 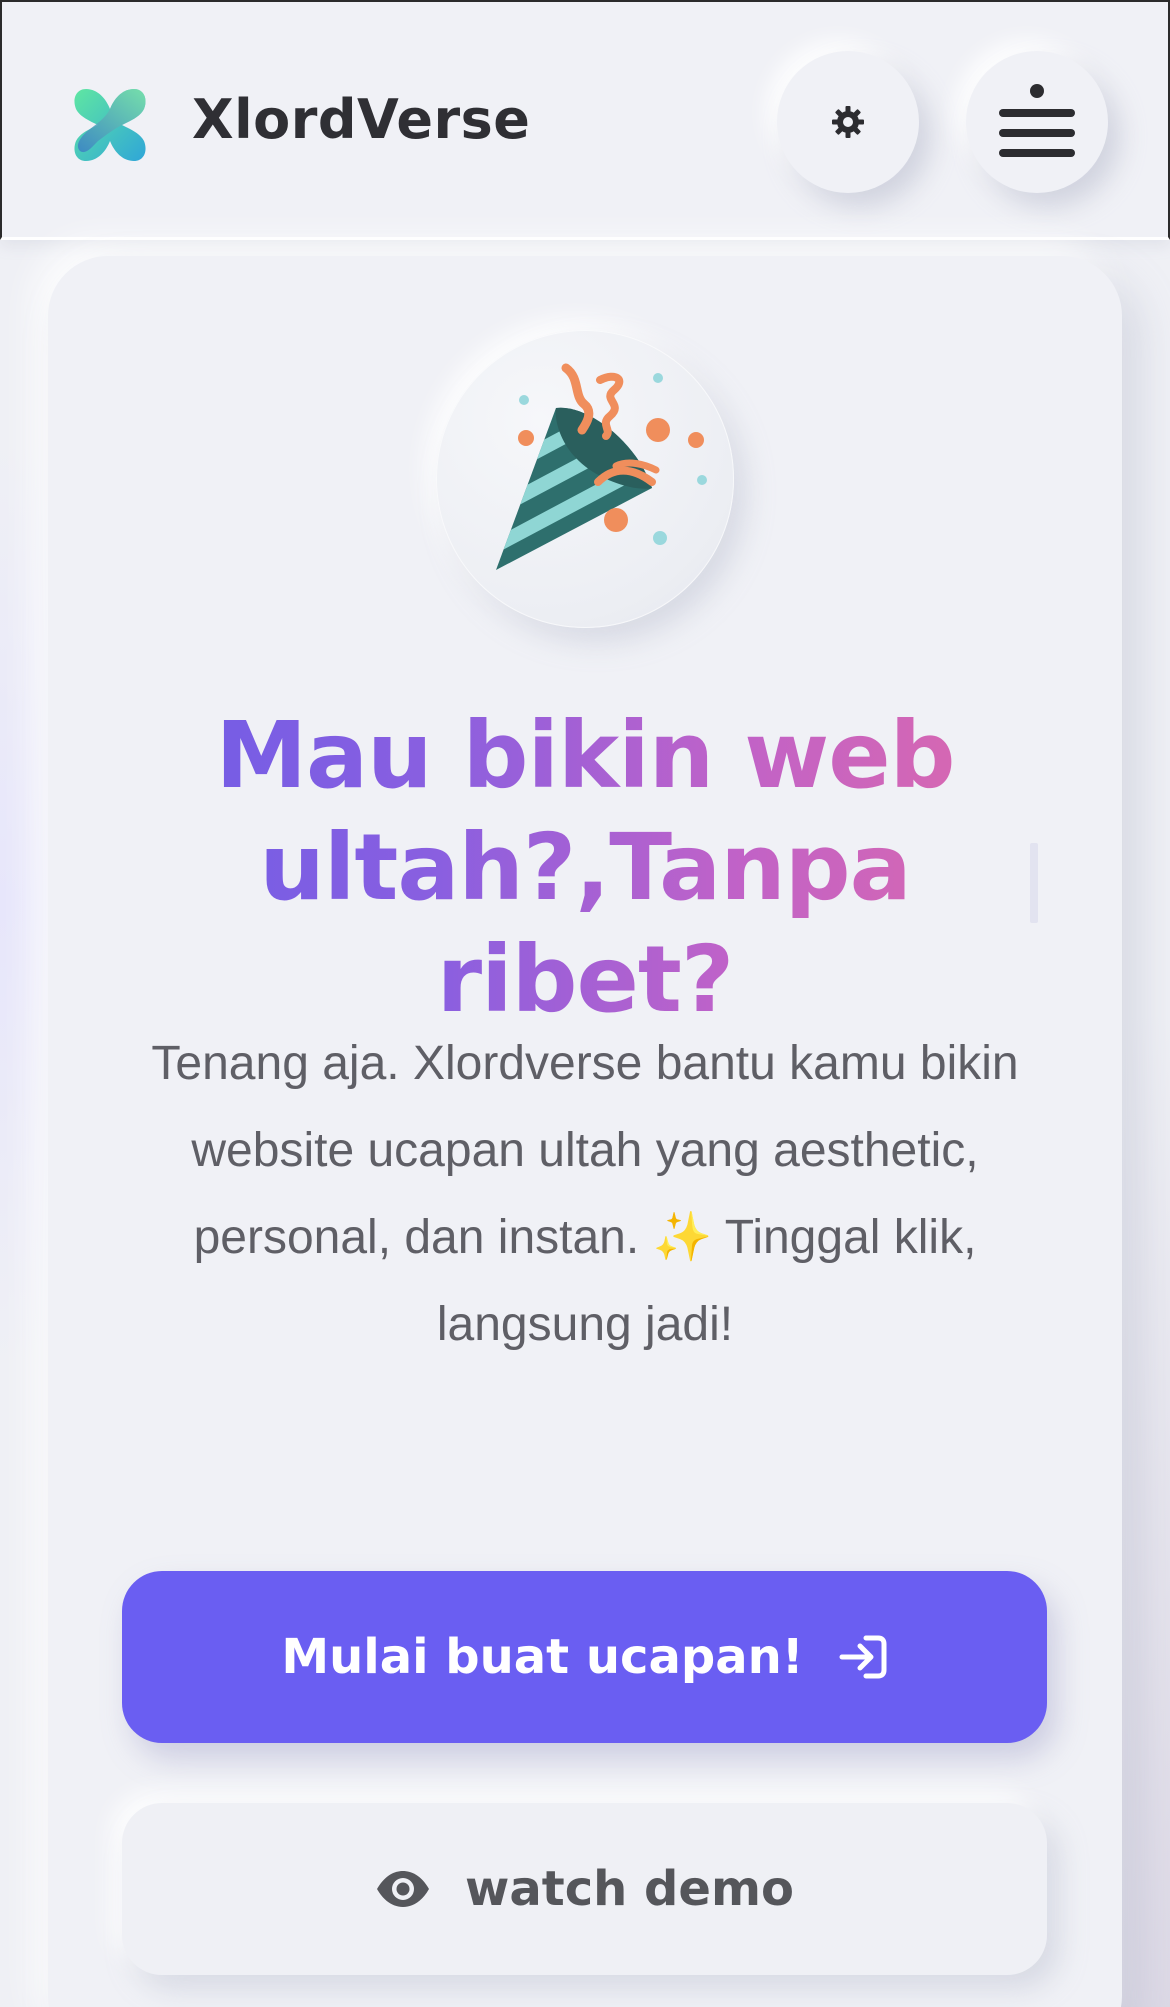 I want to click on theme-toggle-button, so click(x=848, y=122).